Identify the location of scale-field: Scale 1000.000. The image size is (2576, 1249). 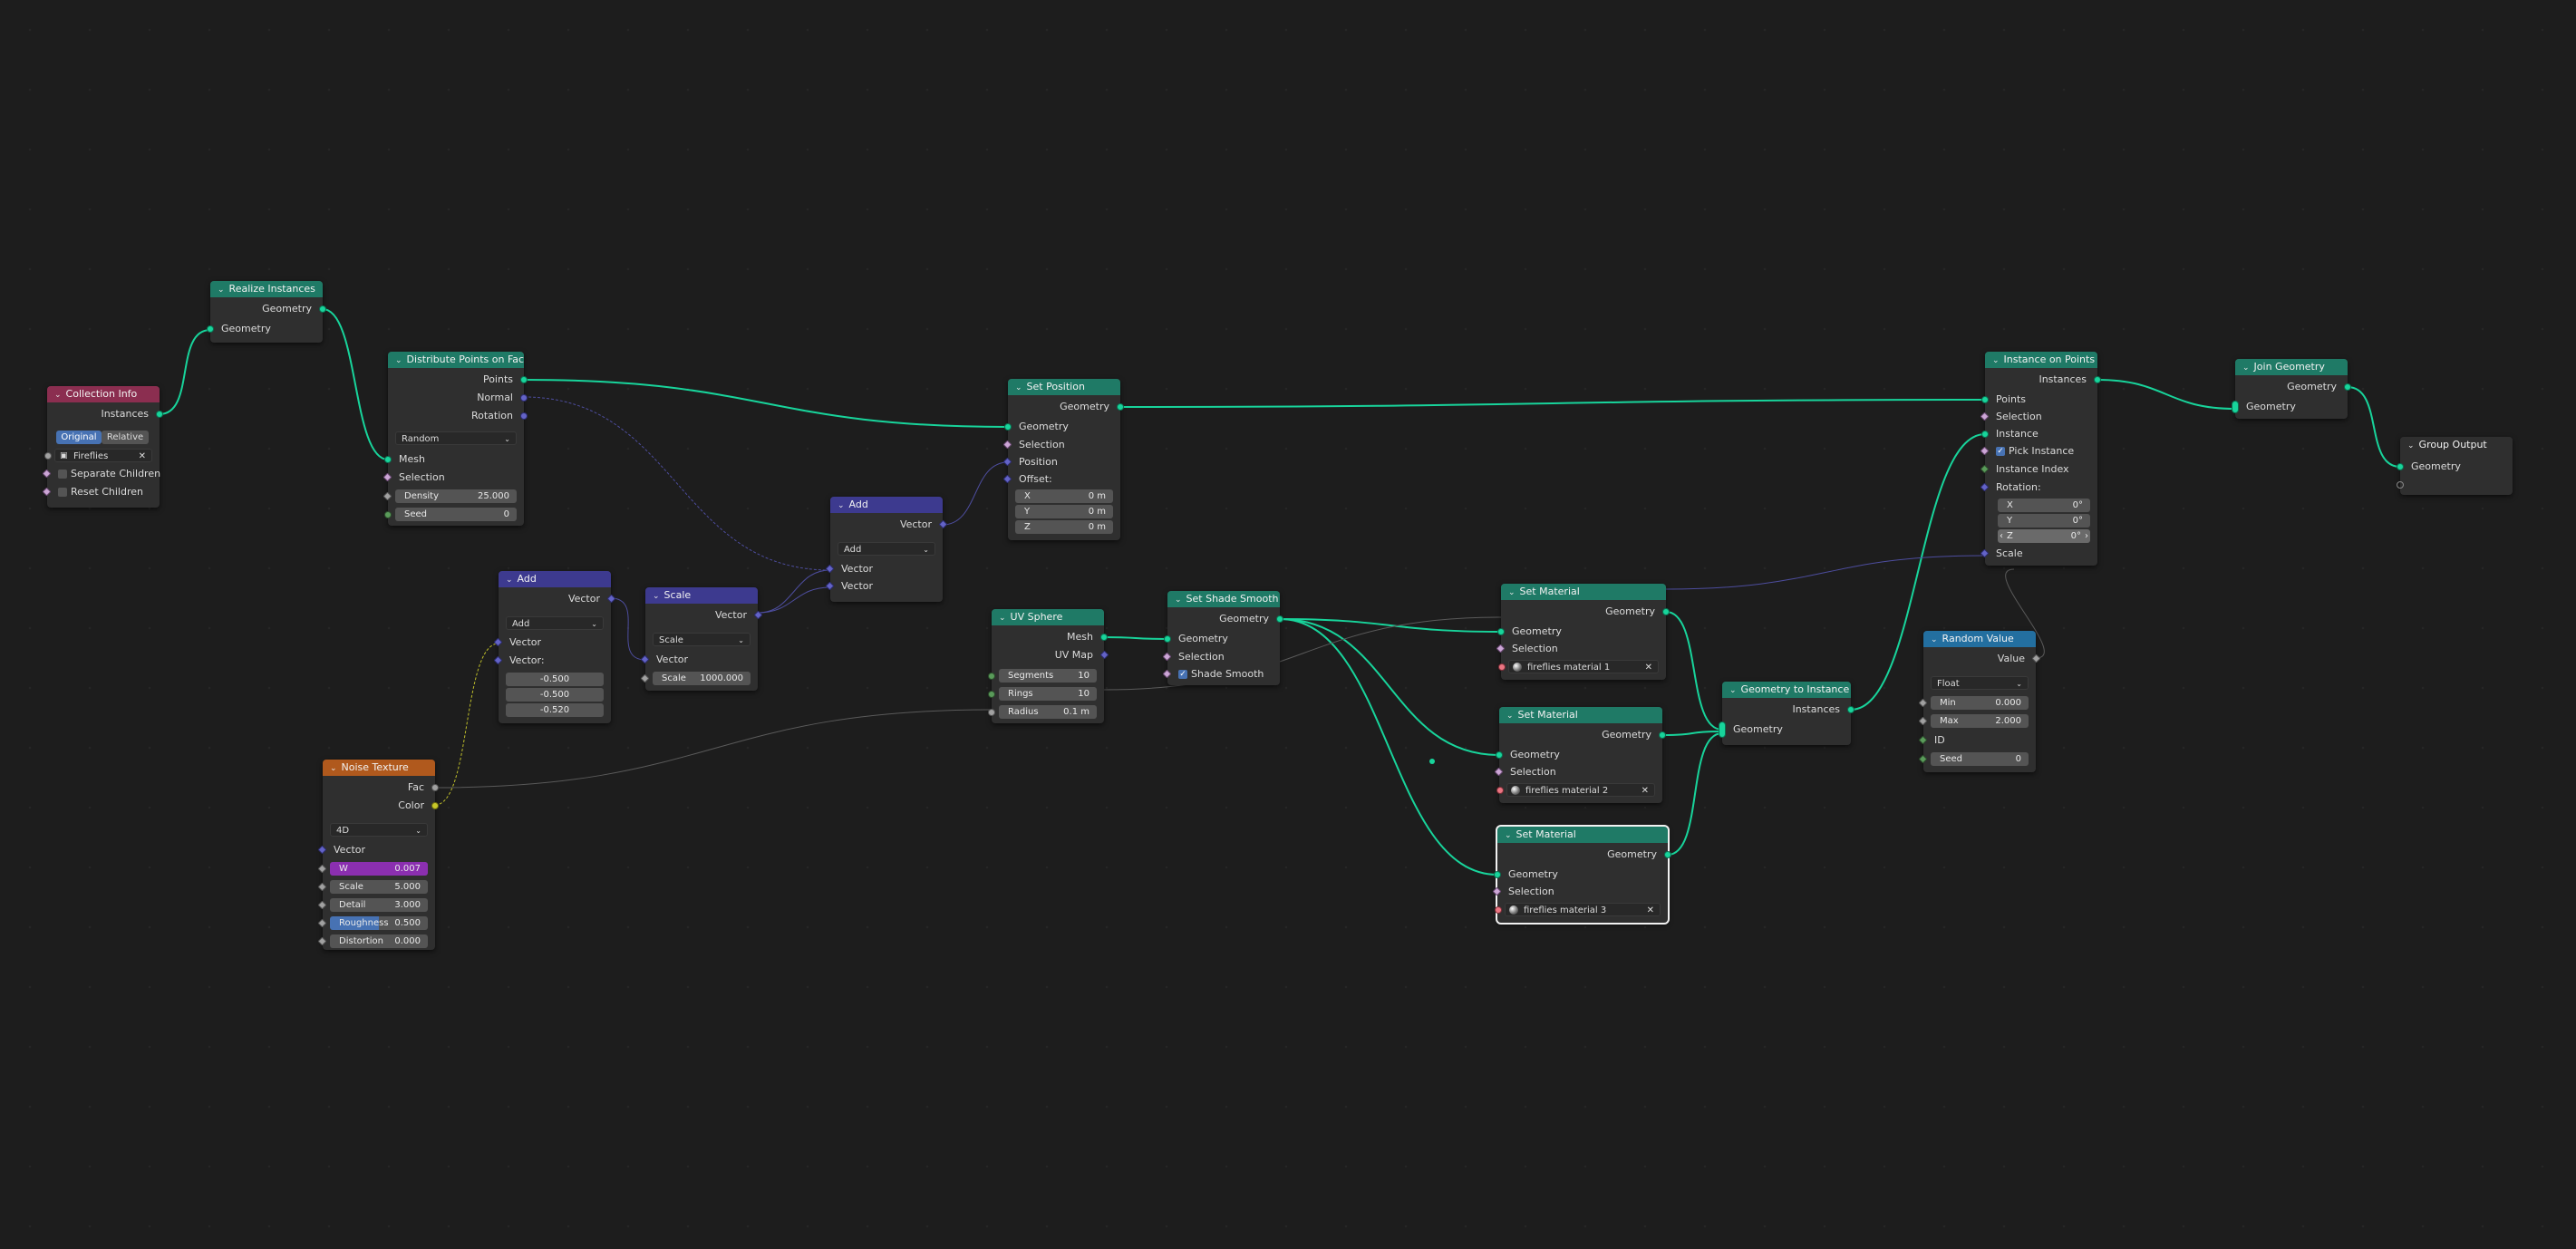
(695, 678).